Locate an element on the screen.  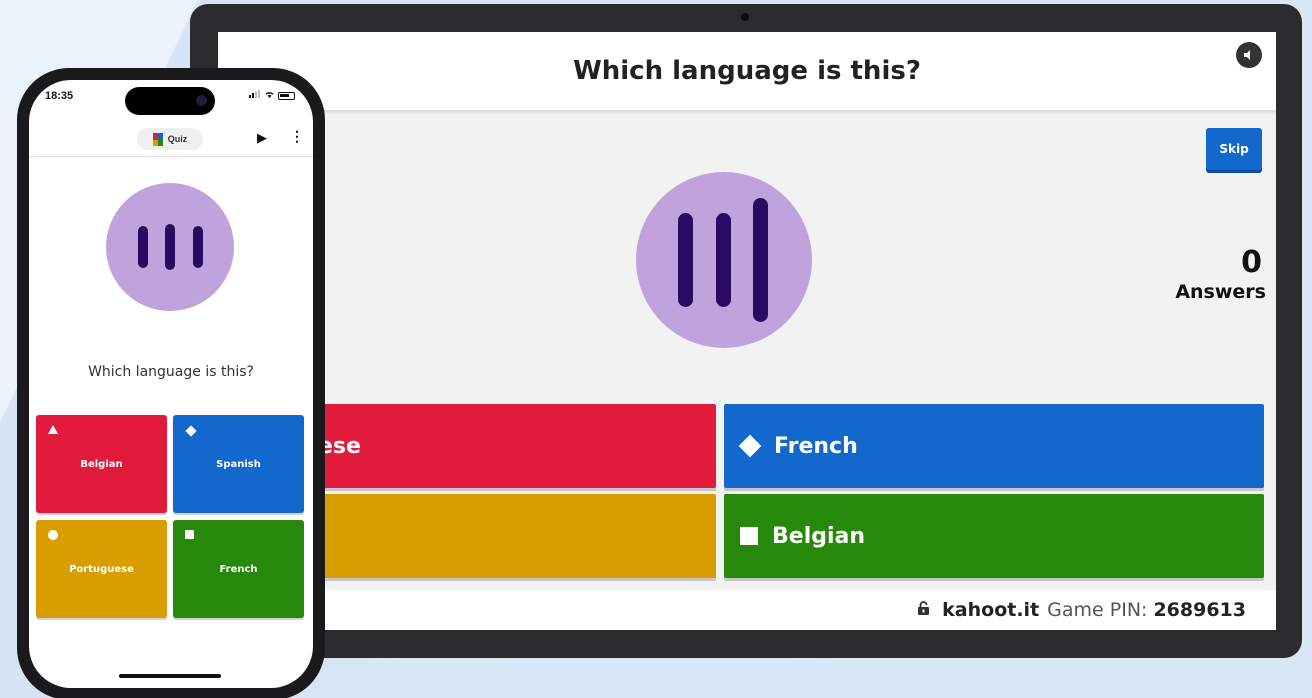
wifi-icon is located at coordinates (269, 95).